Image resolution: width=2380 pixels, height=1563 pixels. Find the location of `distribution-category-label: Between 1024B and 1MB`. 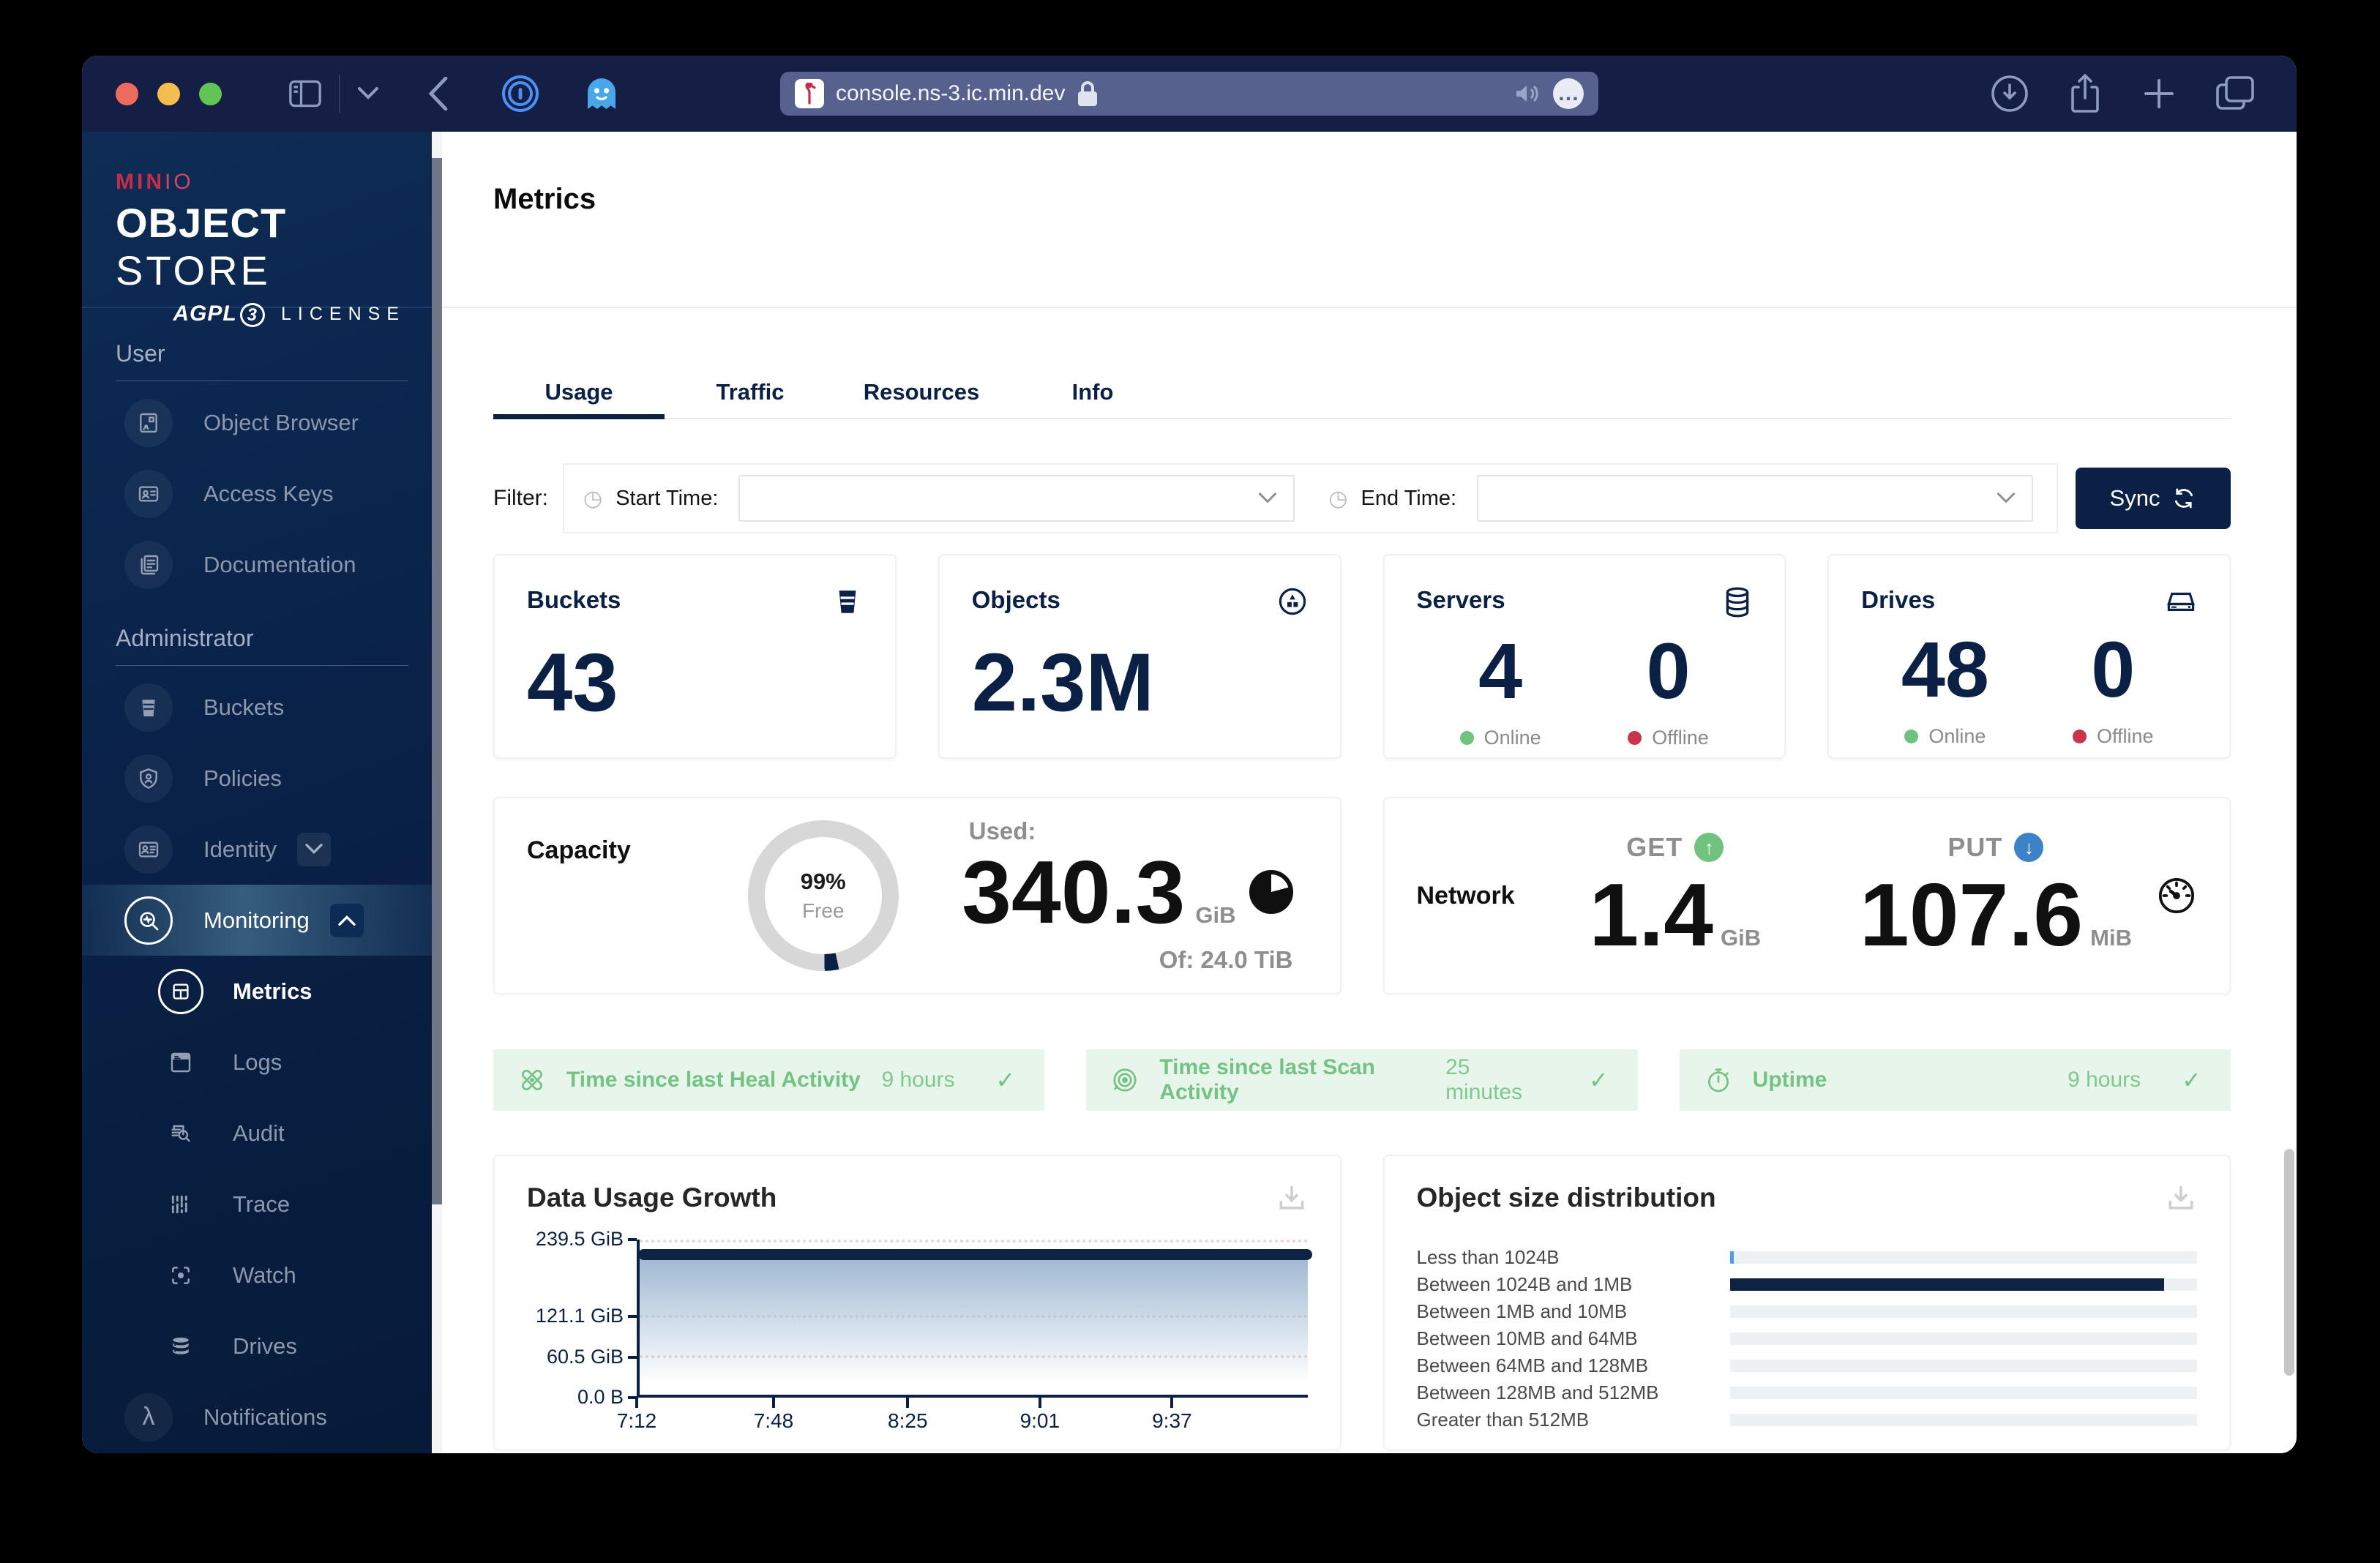

distribution-category-label: Between 1024B and 1MB is located at coordinates (1524, 1284).